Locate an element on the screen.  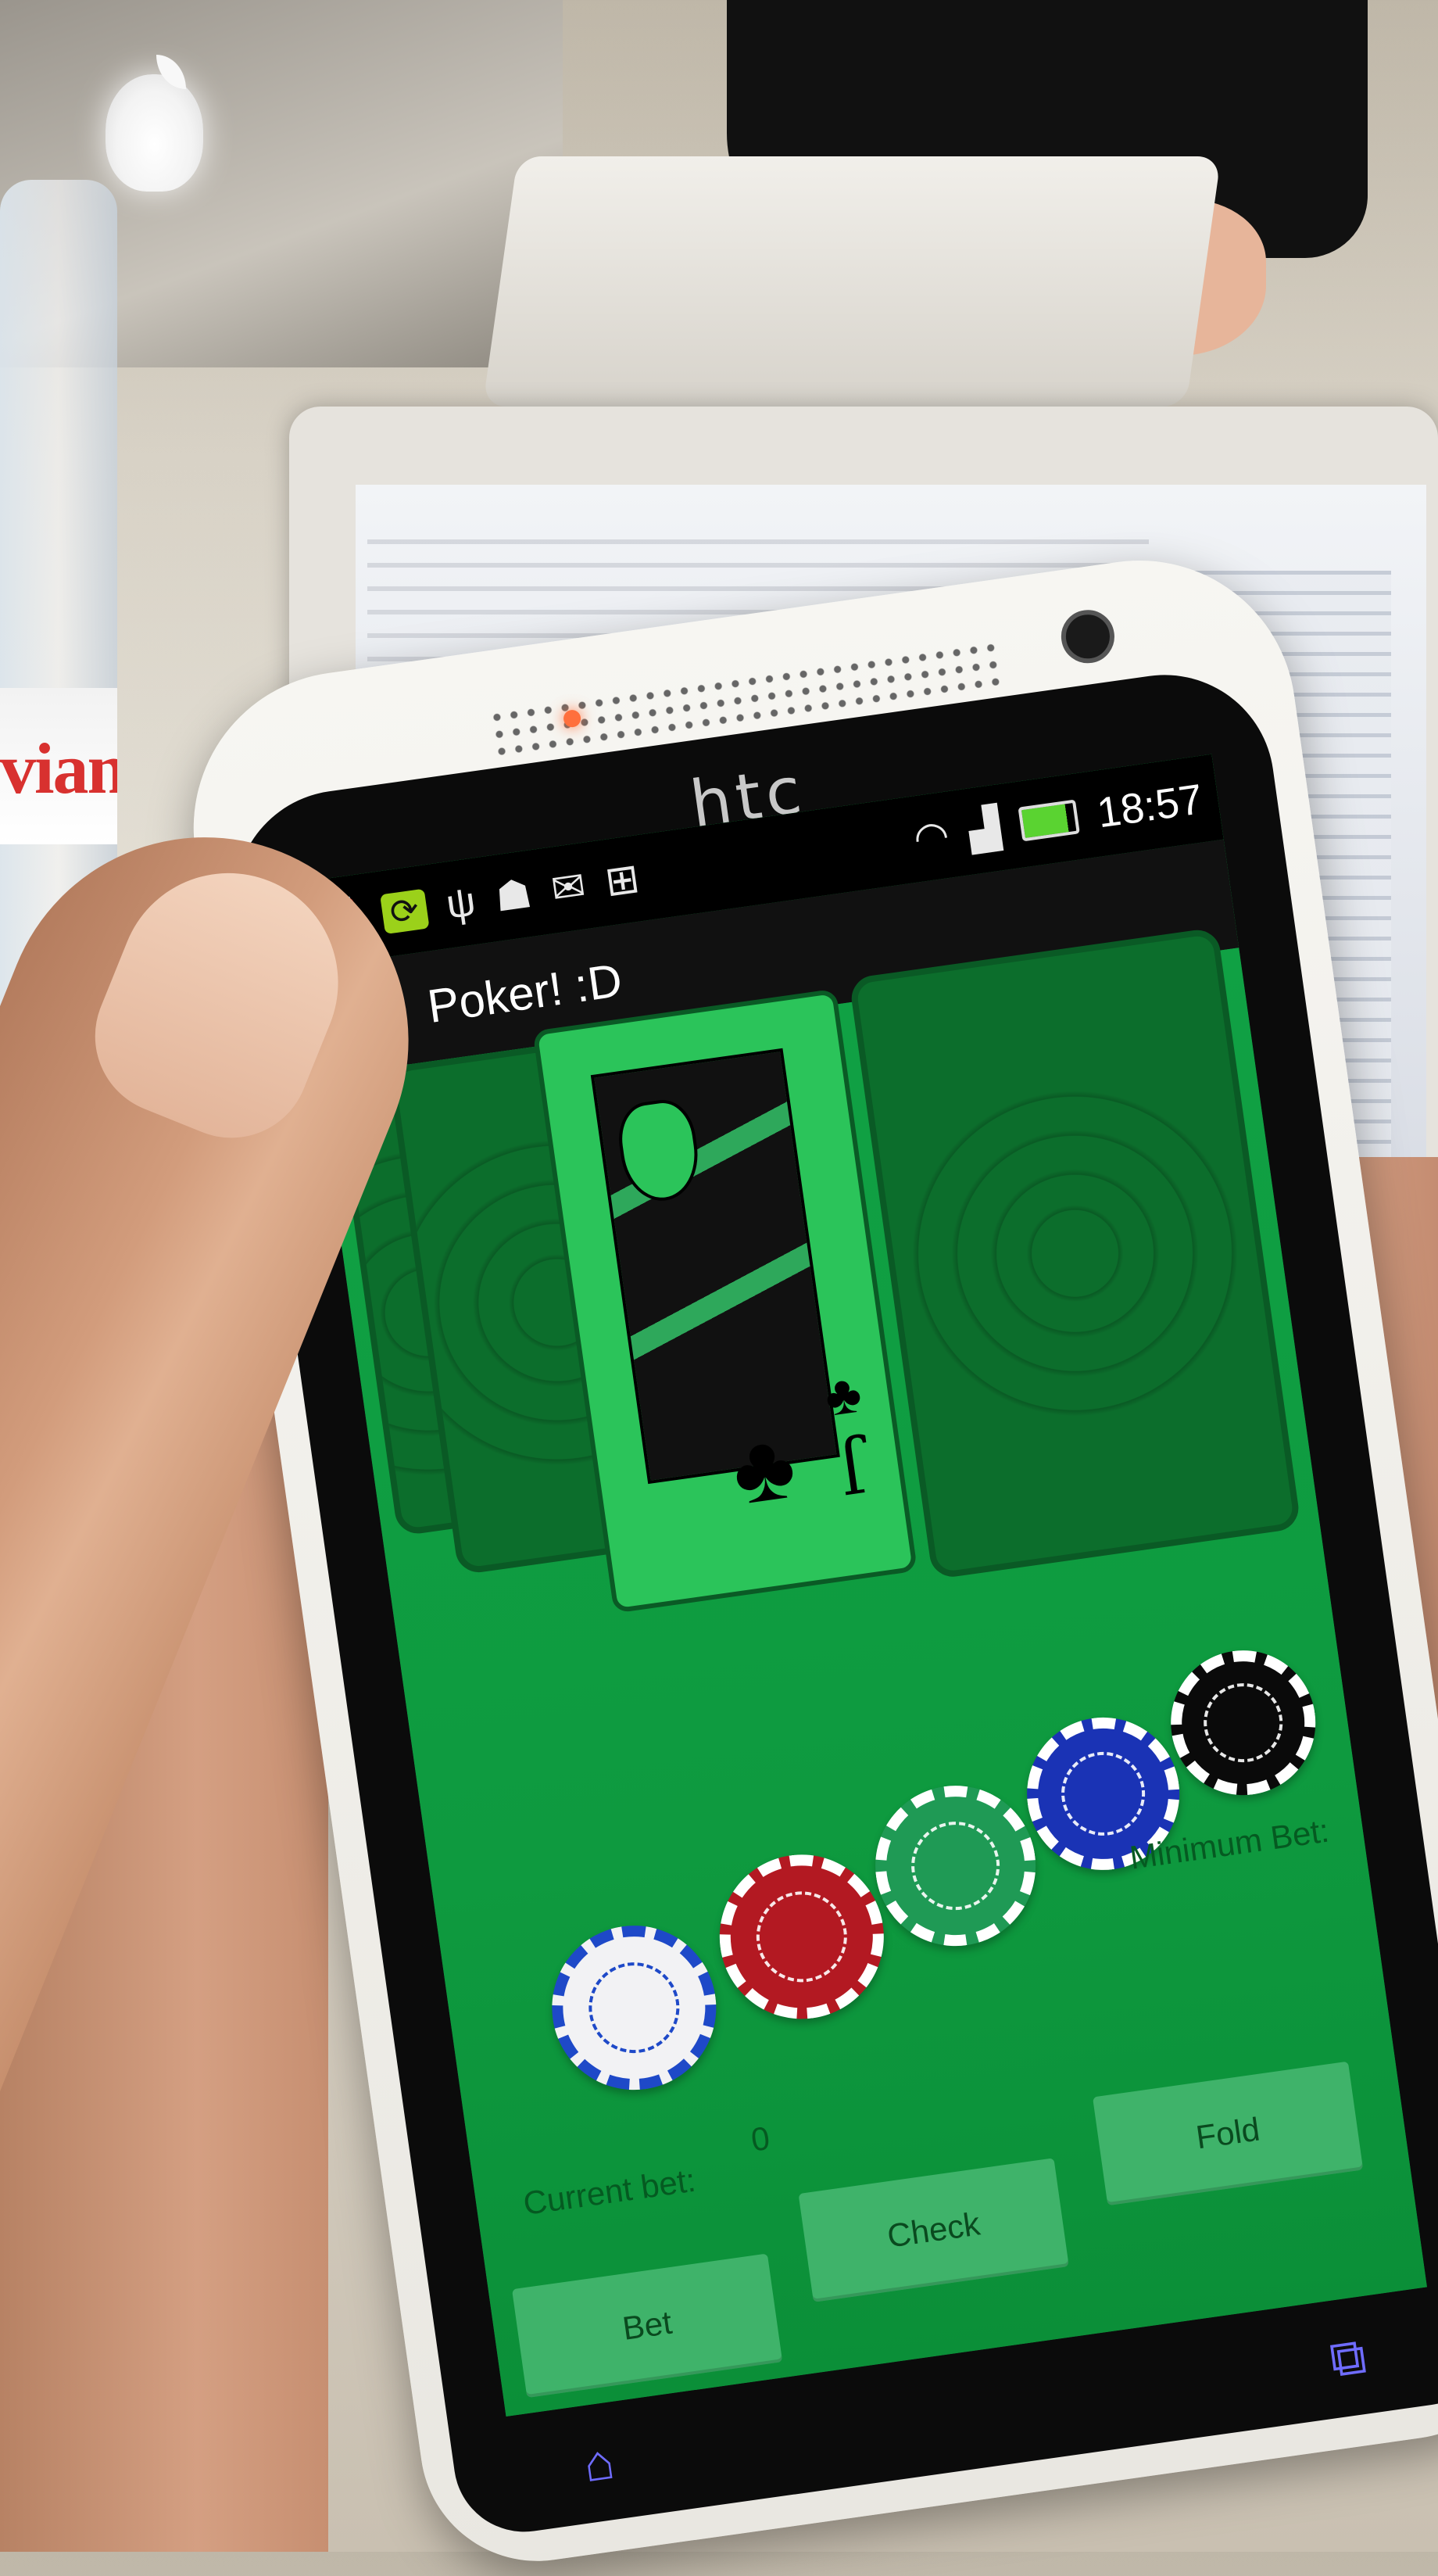
app-title: Poker! :D is located at coordinates (524, 993).